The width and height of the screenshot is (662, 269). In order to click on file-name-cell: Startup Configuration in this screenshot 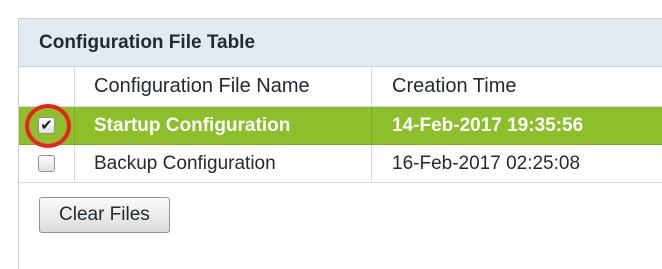, I will do `click(223, 125)`.